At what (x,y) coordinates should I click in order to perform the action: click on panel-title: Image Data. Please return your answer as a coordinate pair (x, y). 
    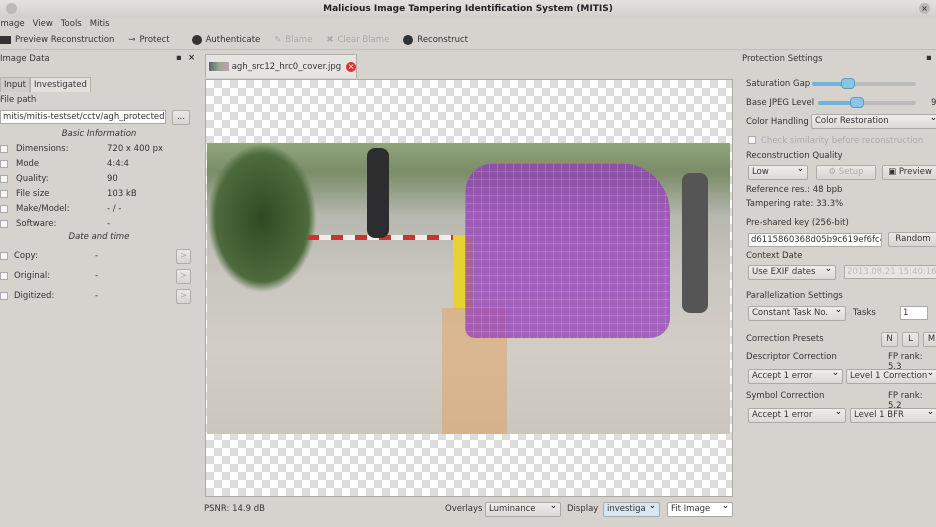
    Looking at the image, I should click on (25, 59).